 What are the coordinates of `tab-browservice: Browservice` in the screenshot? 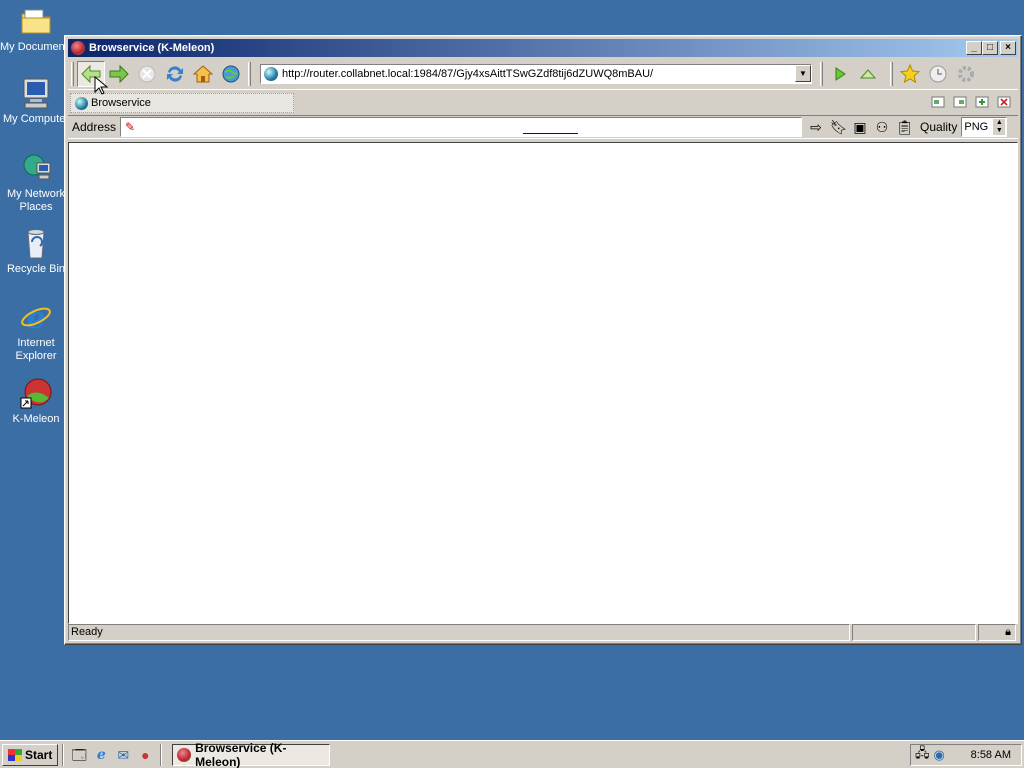 It's located at (182, 103).